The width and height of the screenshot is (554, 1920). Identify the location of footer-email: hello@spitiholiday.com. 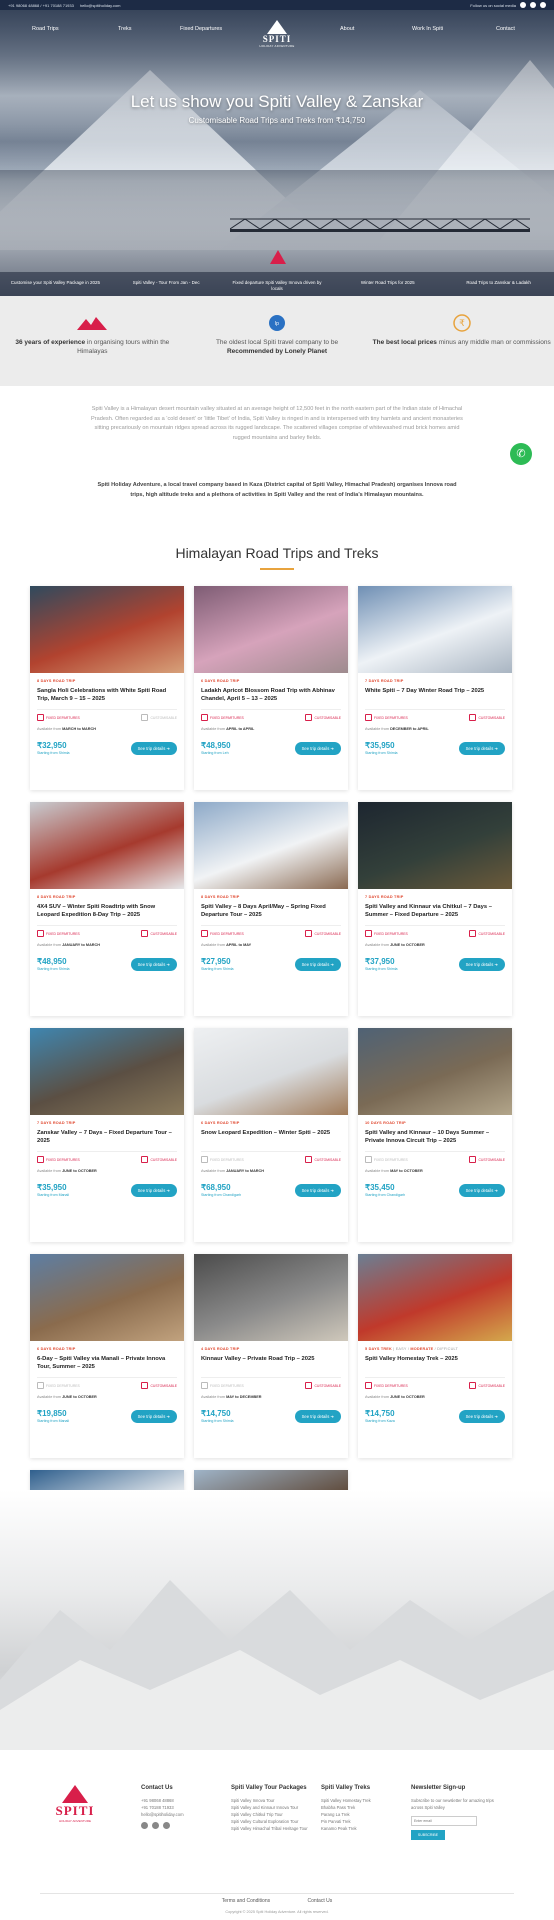
(181, 1814).